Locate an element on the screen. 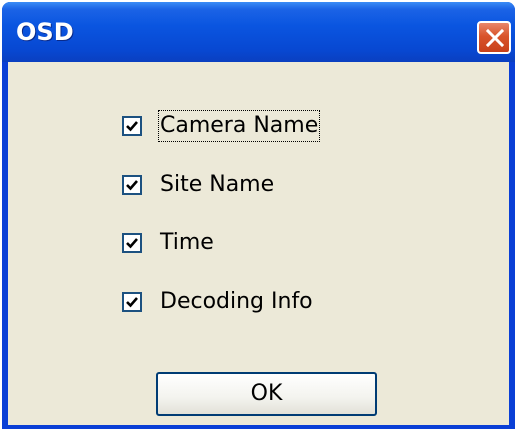 This screenshot has width=519, height=433. close-icon is located at coordinates (495, 38).